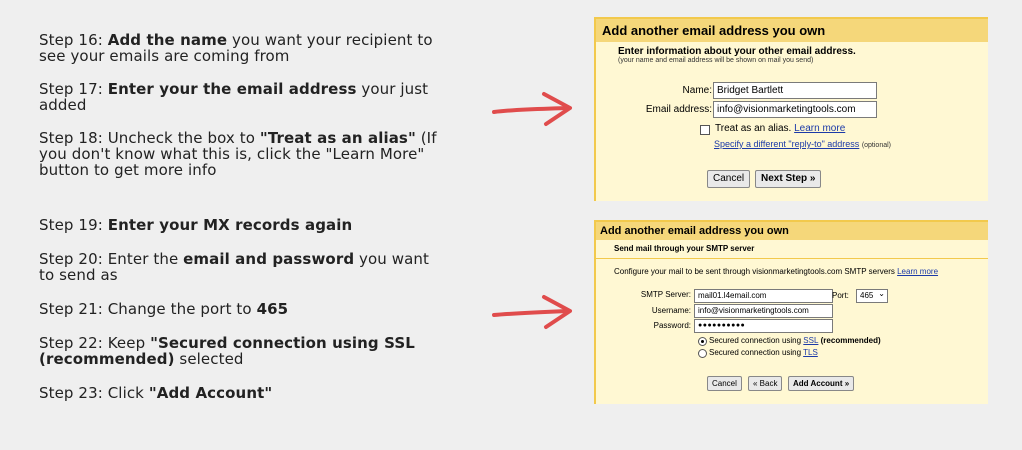 Image resolution: width=1022 pixels, height=450 pixels. I want to click on ssl-link: SSL, so click(810, 340).